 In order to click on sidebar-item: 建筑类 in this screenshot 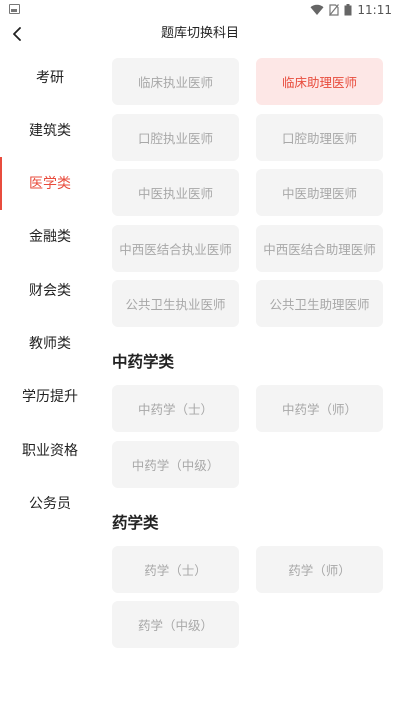, I will do `click(50, 129)`.